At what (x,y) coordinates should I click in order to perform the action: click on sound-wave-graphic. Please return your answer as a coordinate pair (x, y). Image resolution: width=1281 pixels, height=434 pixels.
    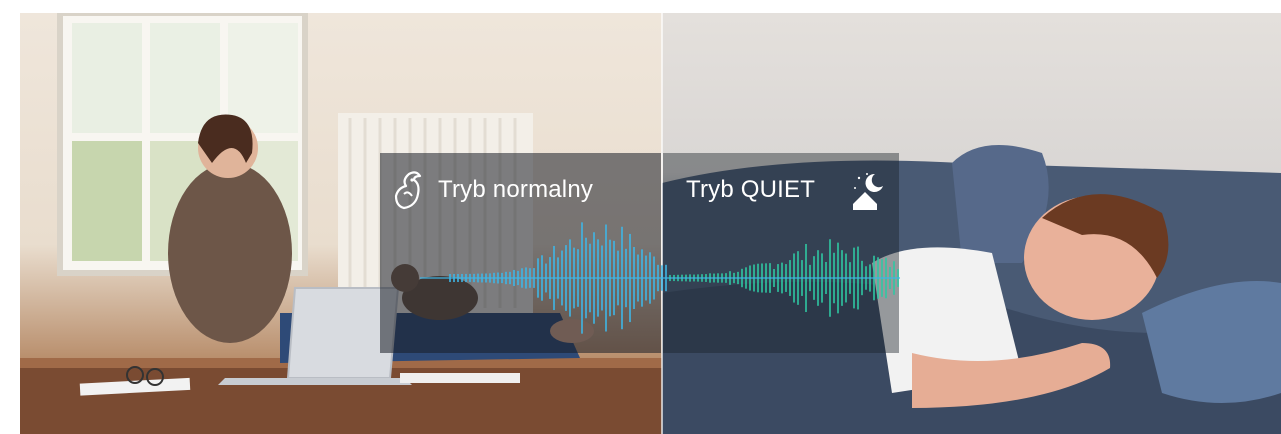
    Looking at the image, I should click on (660, 278).